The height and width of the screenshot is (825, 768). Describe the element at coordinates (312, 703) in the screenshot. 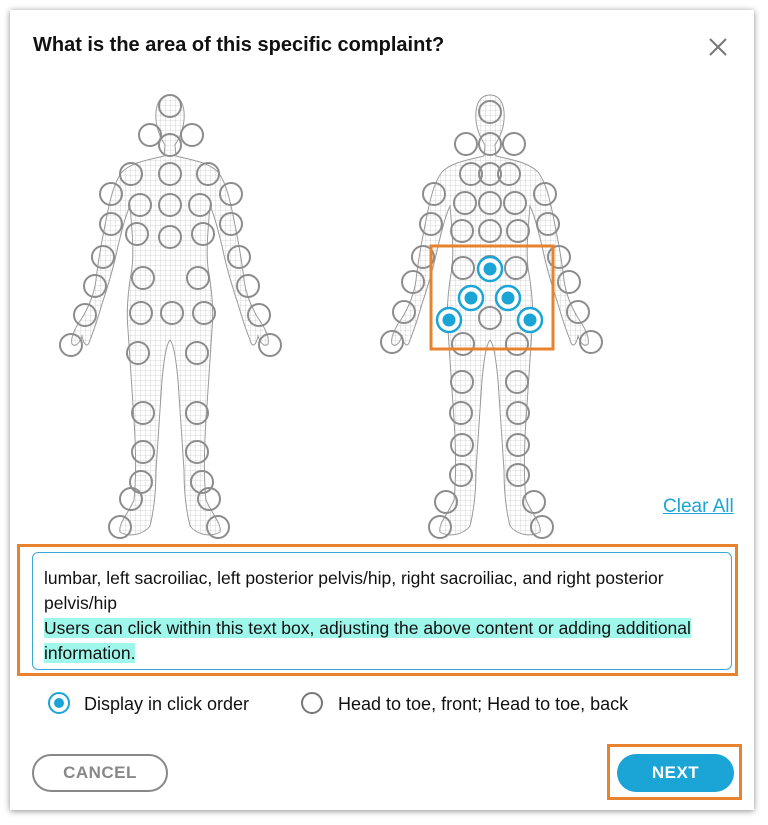

I see `radio-head-to-toe` at that location.